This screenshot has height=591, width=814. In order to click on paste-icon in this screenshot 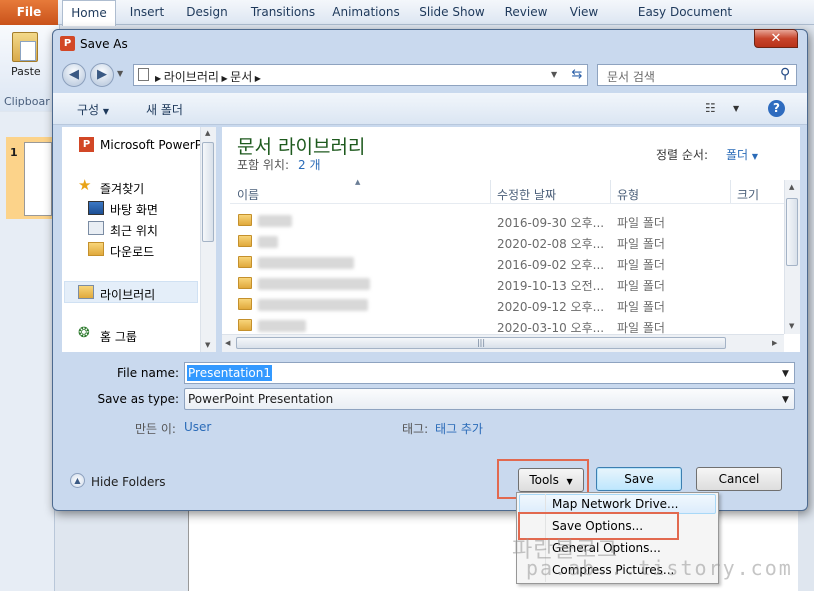, I will do `click(25, 47)`.